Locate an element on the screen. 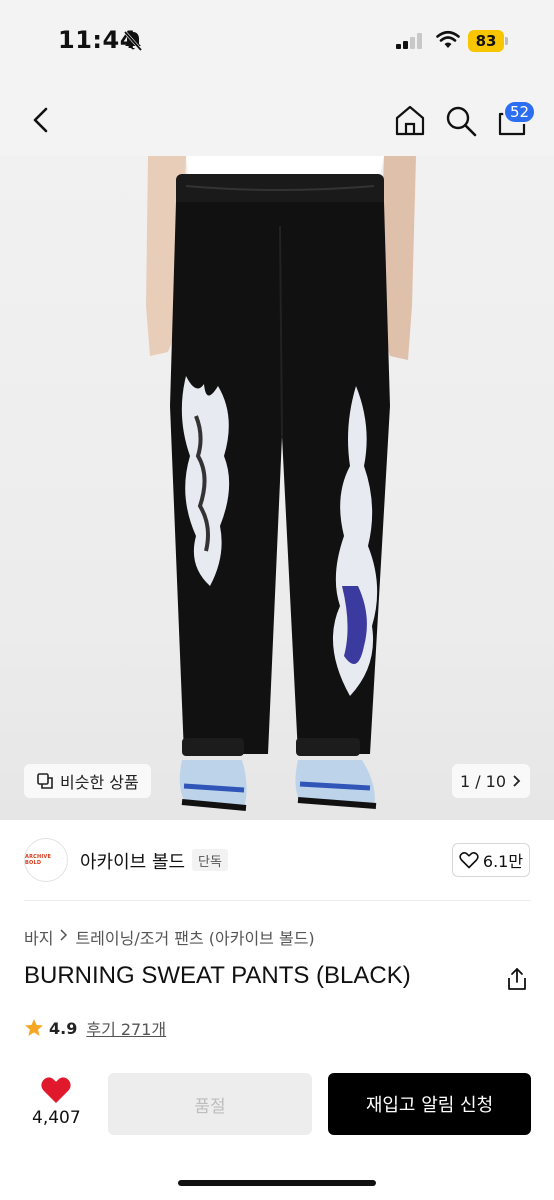 This screenshot has height=1200, width=554. bell-off-icon is located at coordinates (133, 41).